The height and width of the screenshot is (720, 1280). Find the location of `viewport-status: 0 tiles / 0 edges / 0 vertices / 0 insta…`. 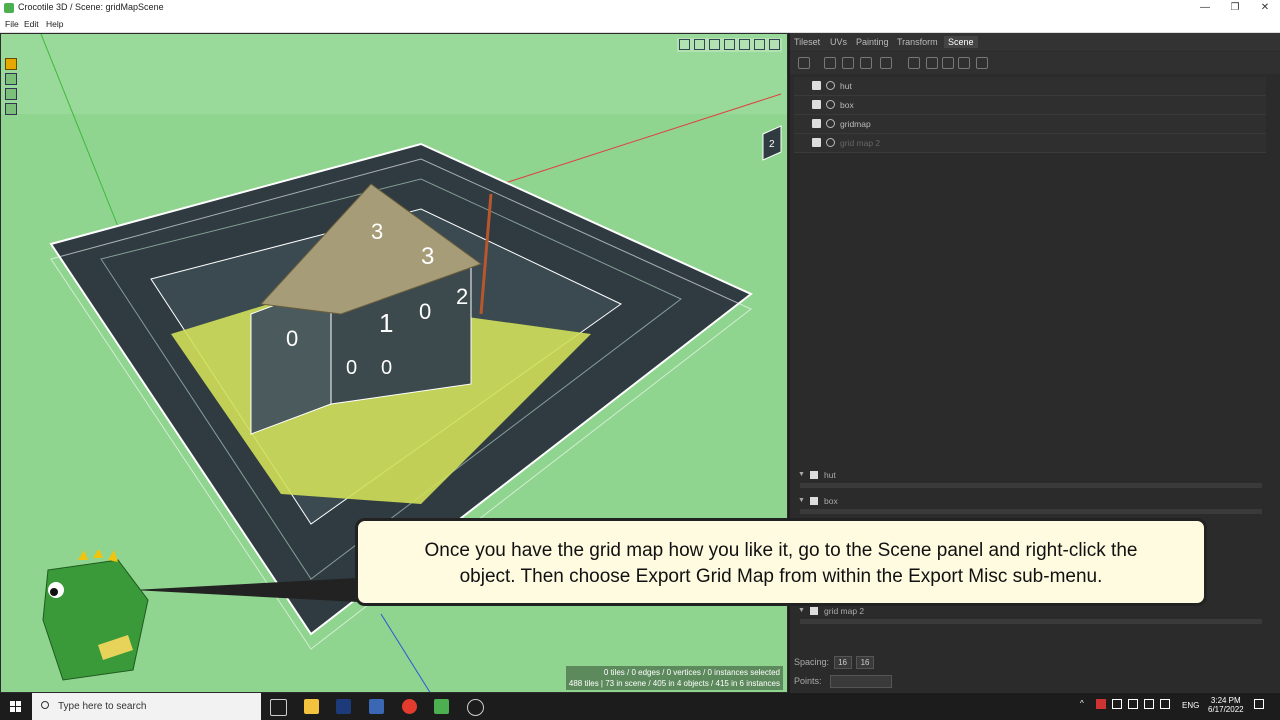

viewport-status: 0 tiles / 0 edges / 0 vertices / 0 insta… is located at coordinates (674, 678).